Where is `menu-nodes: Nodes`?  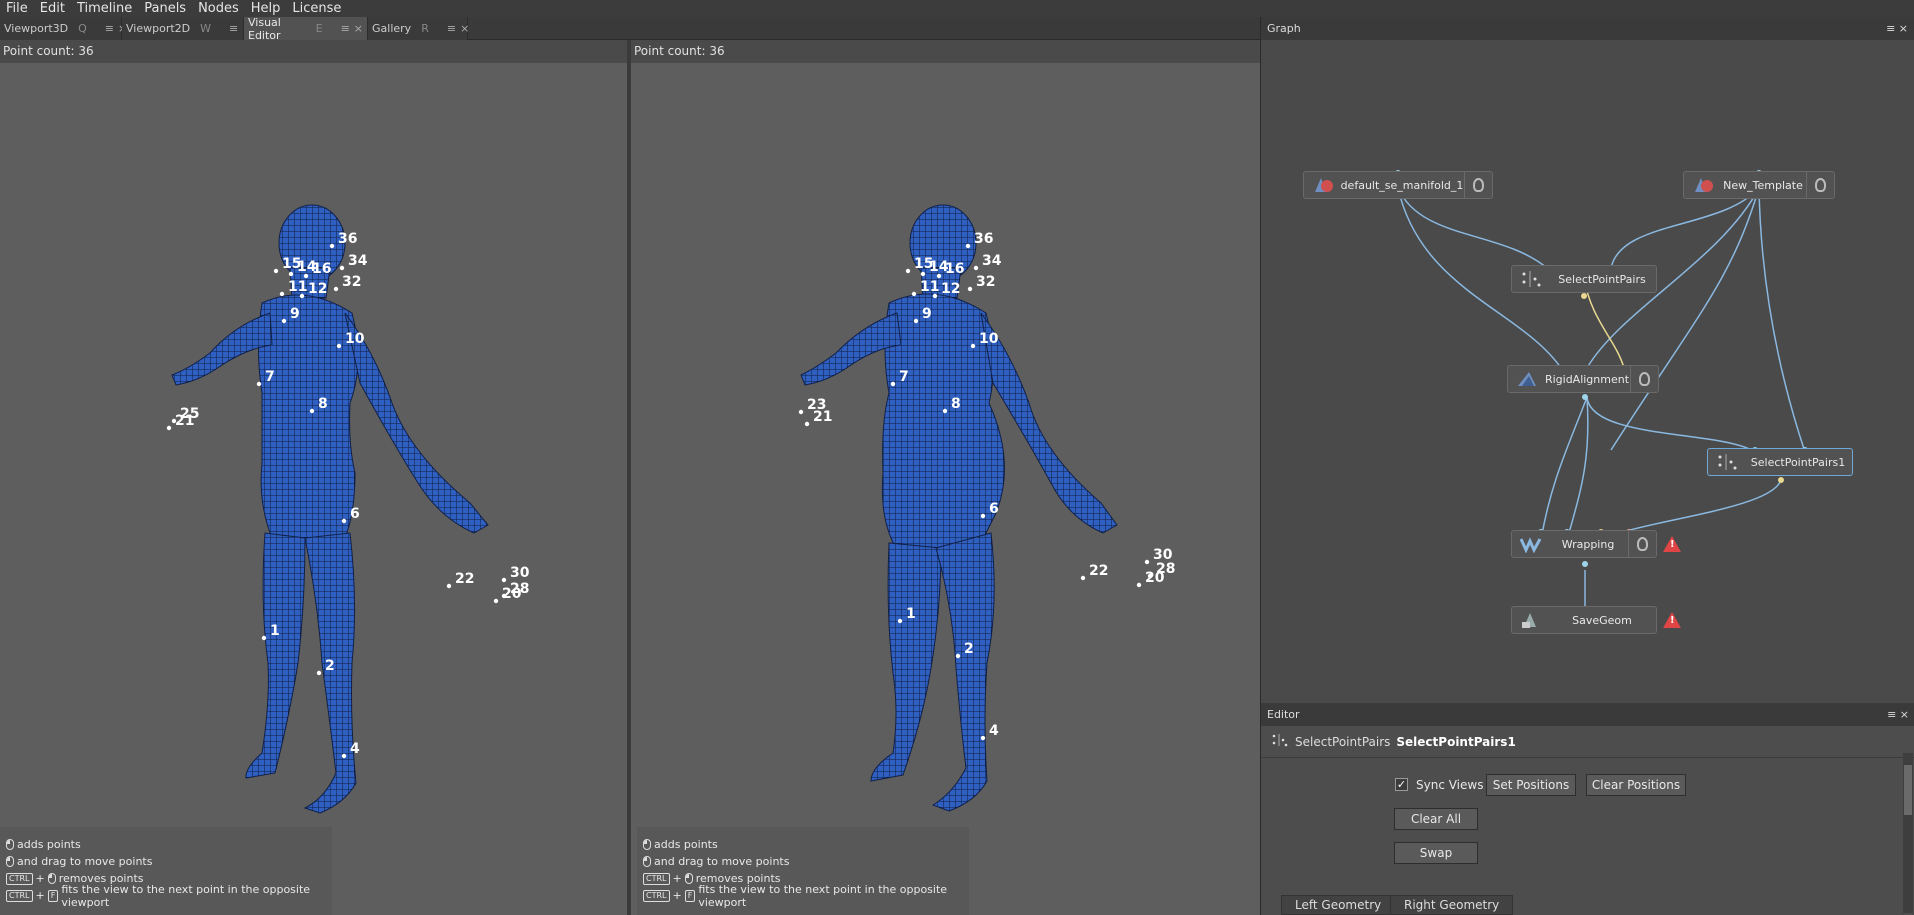
menu-nodes: Nodes is located at coordinates (218, 8).